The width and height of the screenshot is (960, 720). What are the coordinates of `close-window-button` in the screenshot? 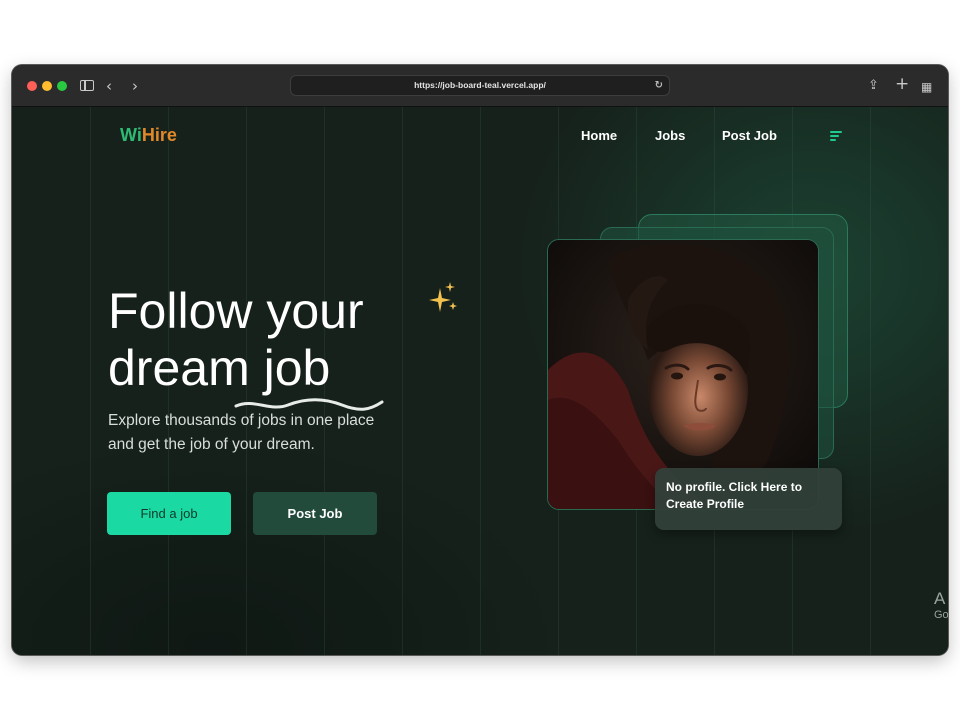 It's located at (32, 86).